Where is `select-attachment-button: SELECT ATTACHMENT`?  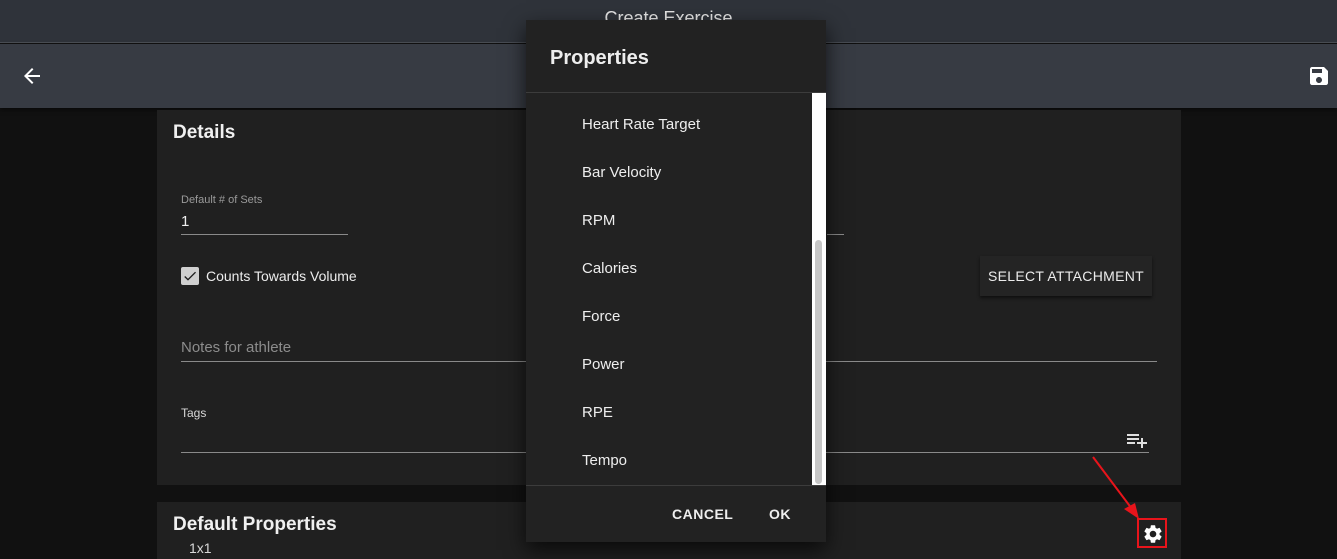 select-attachment-button: SELECT ATTACHMENT is located at coordinates (1065, 276).